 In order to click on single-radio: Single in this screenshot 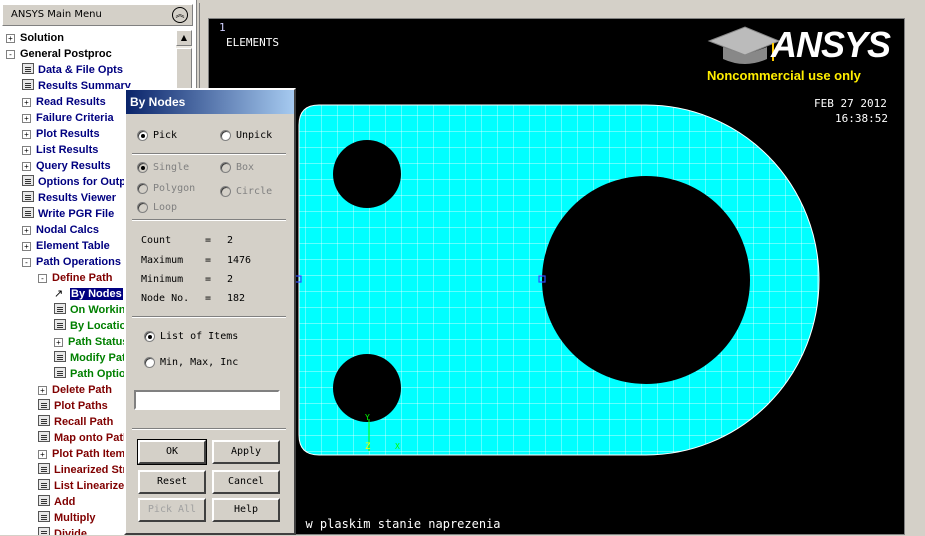, I will do `click(163, 167)`.